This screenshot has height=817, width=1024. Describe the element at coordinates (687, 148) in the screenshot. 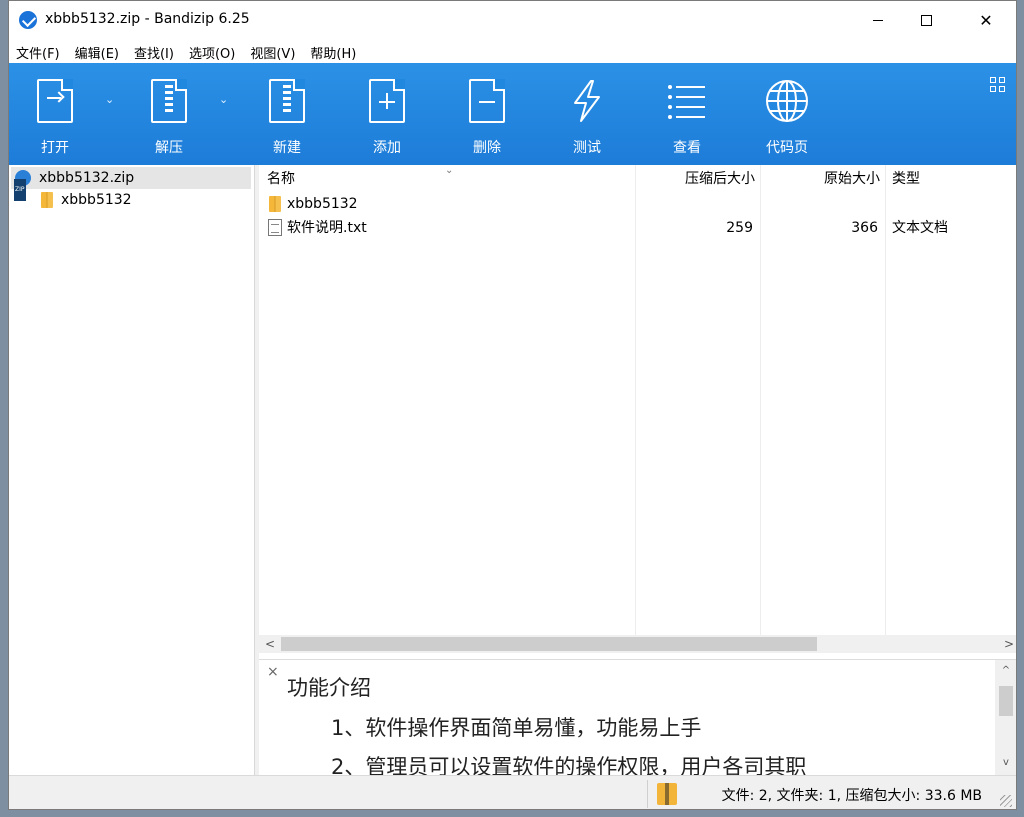

I see `view-label: 查看` at that location.